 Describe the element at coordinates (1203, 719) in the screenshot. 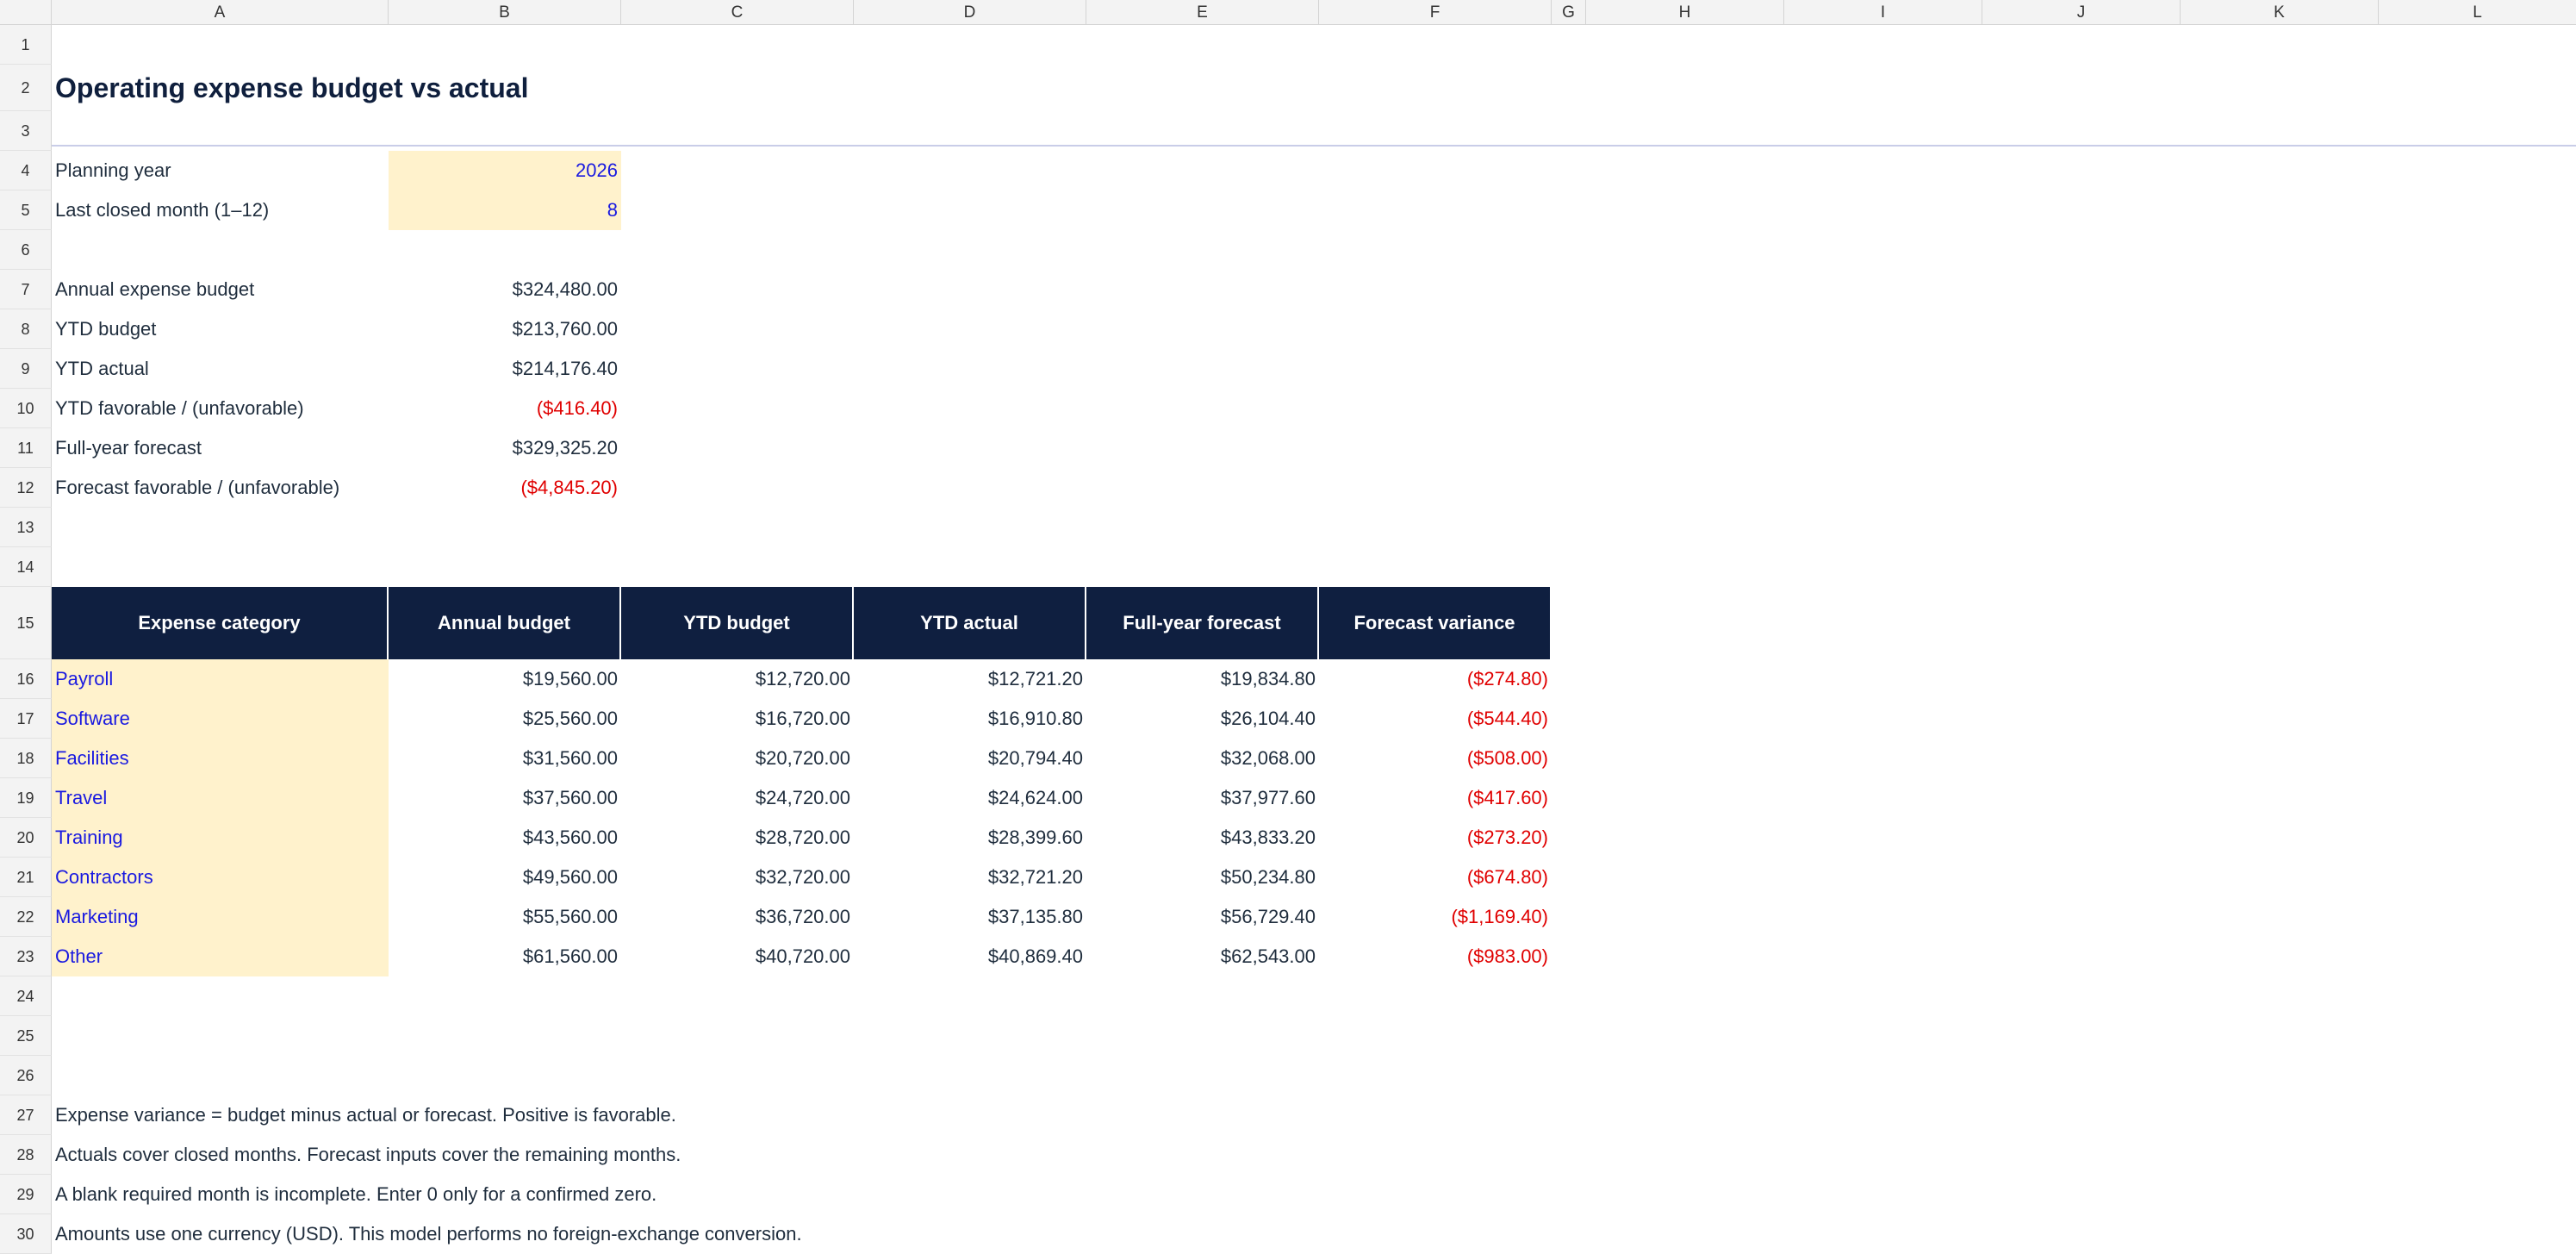

I see `table-cell: $26,104.40` at that location.